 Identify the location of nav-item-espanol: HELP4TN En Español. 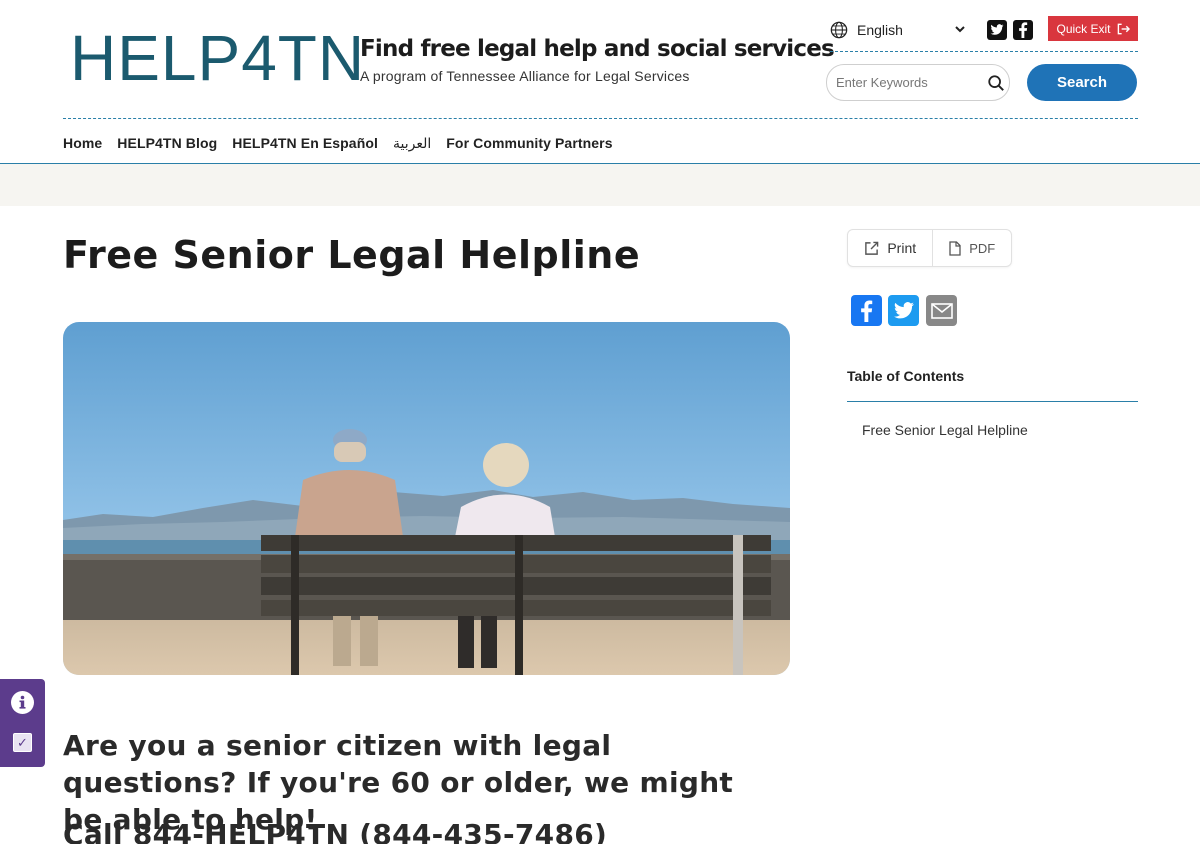
(305, 143).